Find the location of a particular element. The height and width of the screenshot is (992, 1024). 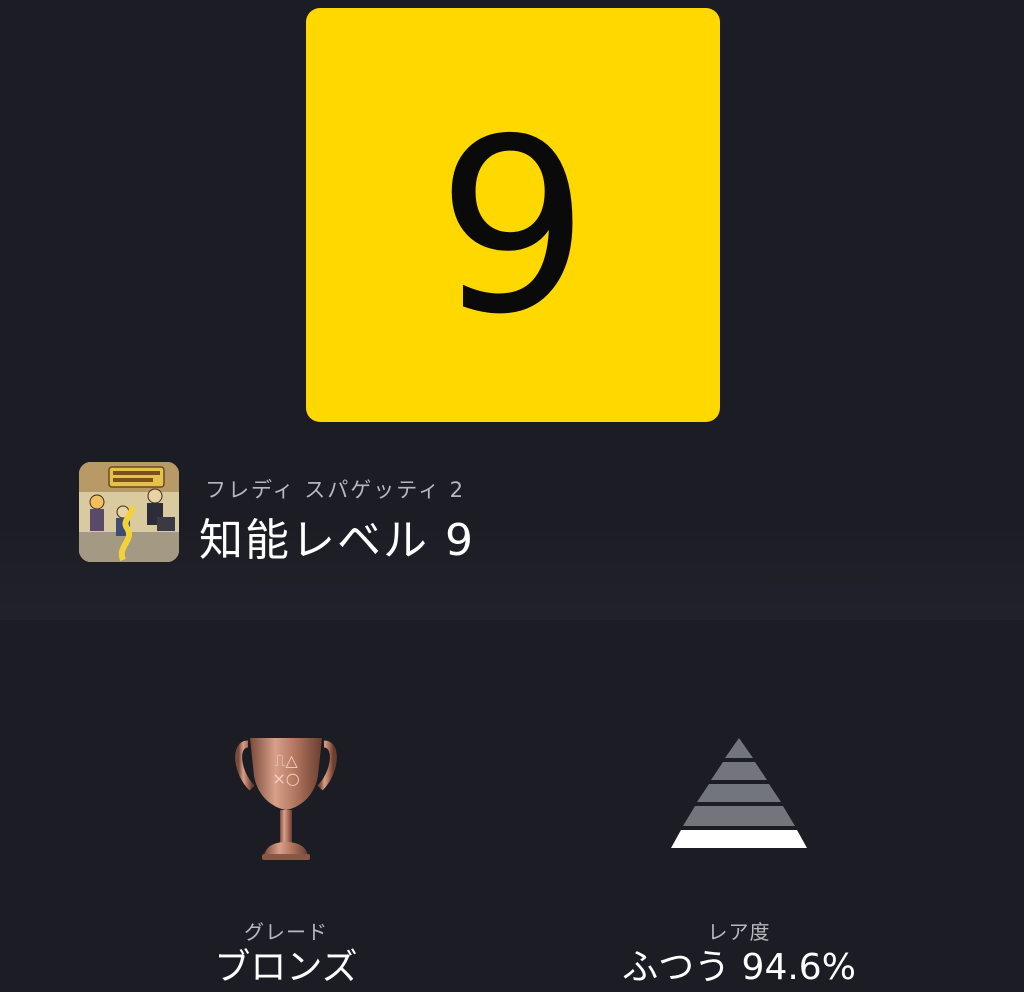

rarity-stat: レア度 ふつう 94.6% is located at coordinates (739, 856).